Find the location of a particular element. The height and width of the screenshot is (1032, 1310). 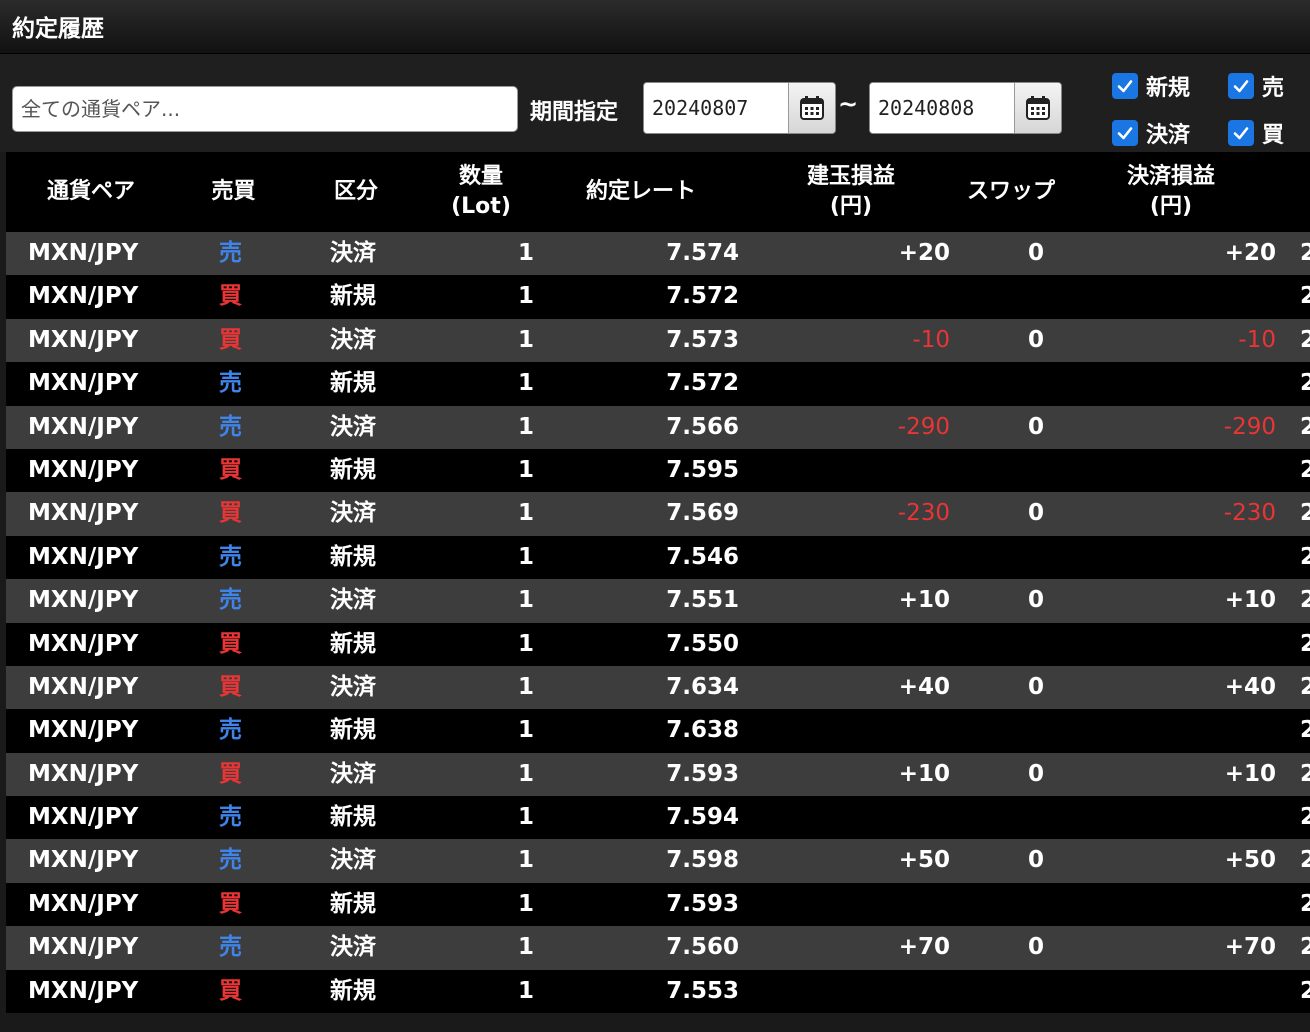

date-from-calendar-button is located at coordinates (811, 108).